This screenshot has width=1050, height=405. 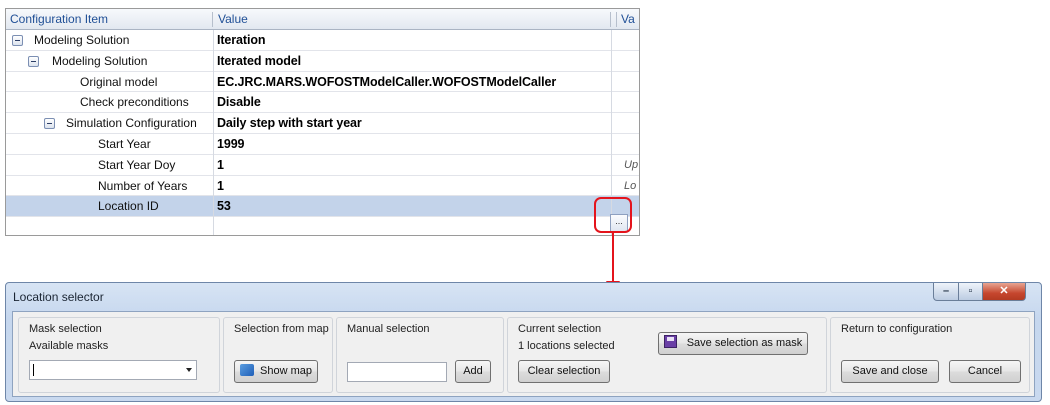 What do you see at coordinates (69, 346) in the screenshot?
I see `available-masks-label: Available masks` at bounding box center [69, 346].